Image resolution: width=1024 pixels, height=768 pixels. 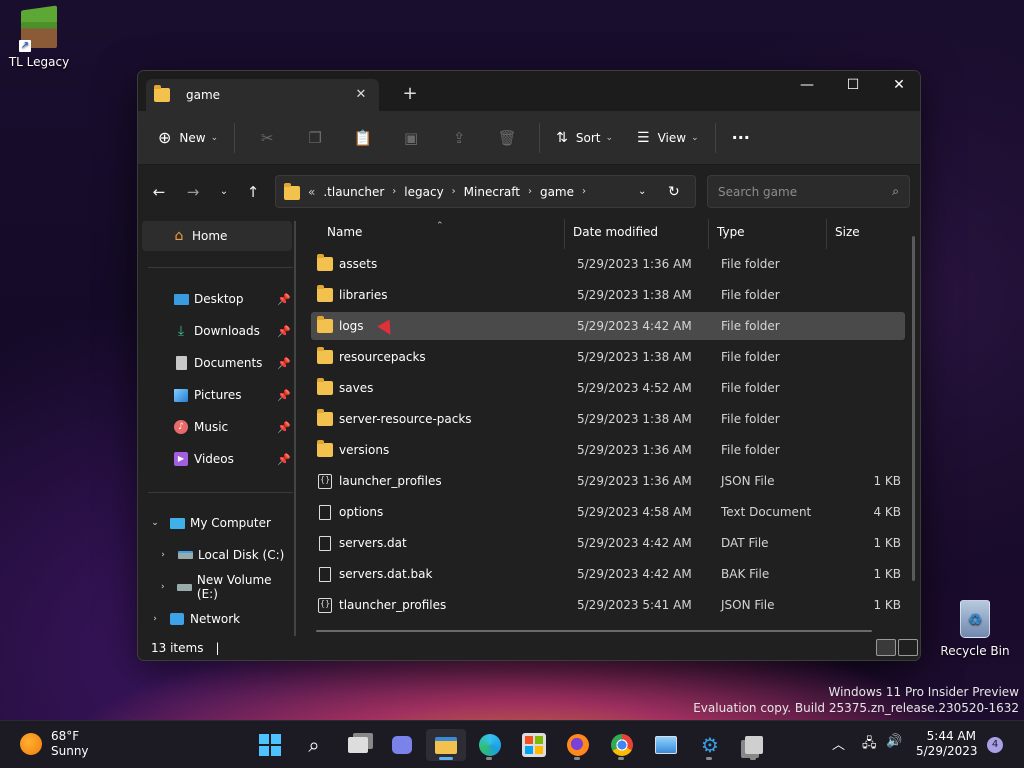 I want to click on paste-icon: 📋, so click(x=363, y=138).